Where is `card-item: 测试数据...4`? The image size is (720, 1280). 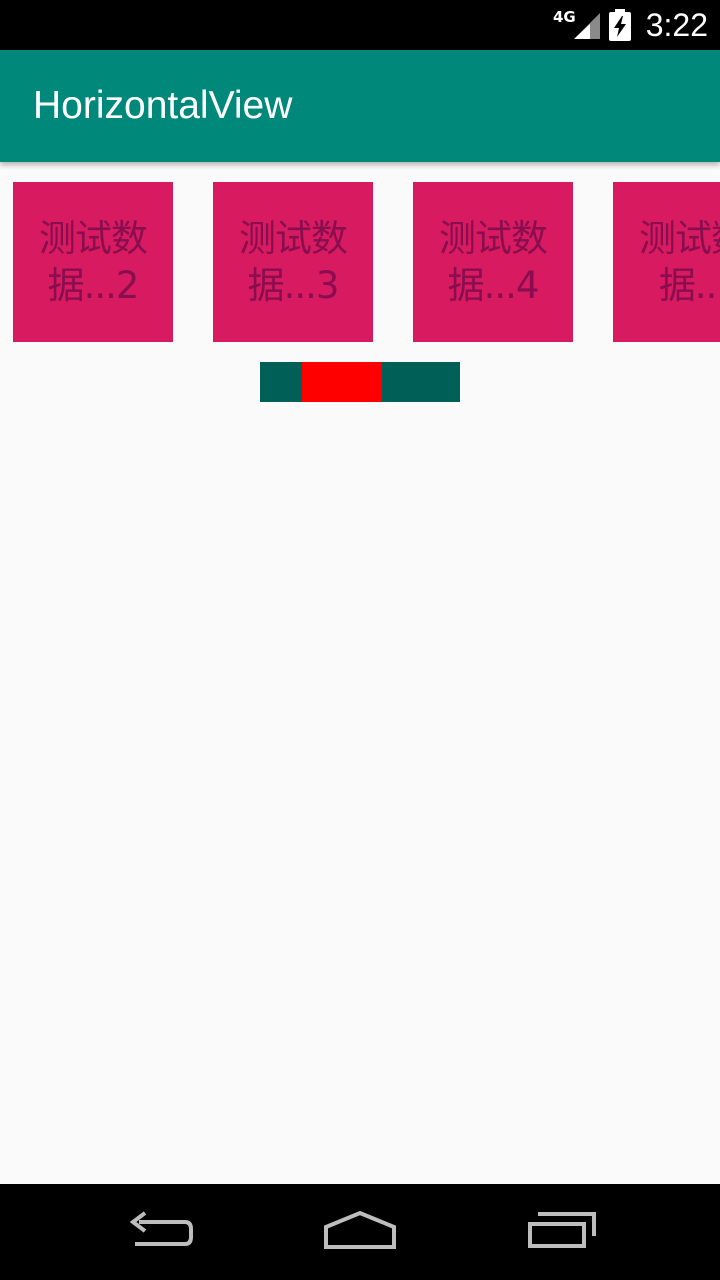
card-item: 测试数据...4 is located at coordinates (493, 262).